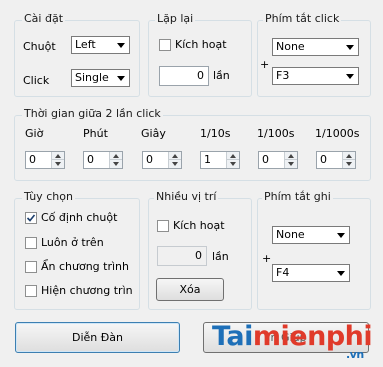 The width and height of the screenshot is (383, 367). Describe the element at coordinates (201, 44) in the screenshot. I see `repeat-enable-label: Kích hoạt` at that location.